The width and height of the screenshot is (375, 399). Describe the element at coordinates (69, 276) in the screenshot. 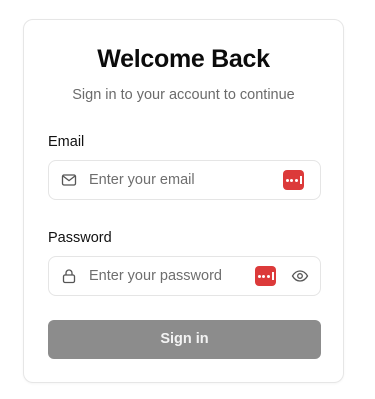

I see `lock-icon` at that location.